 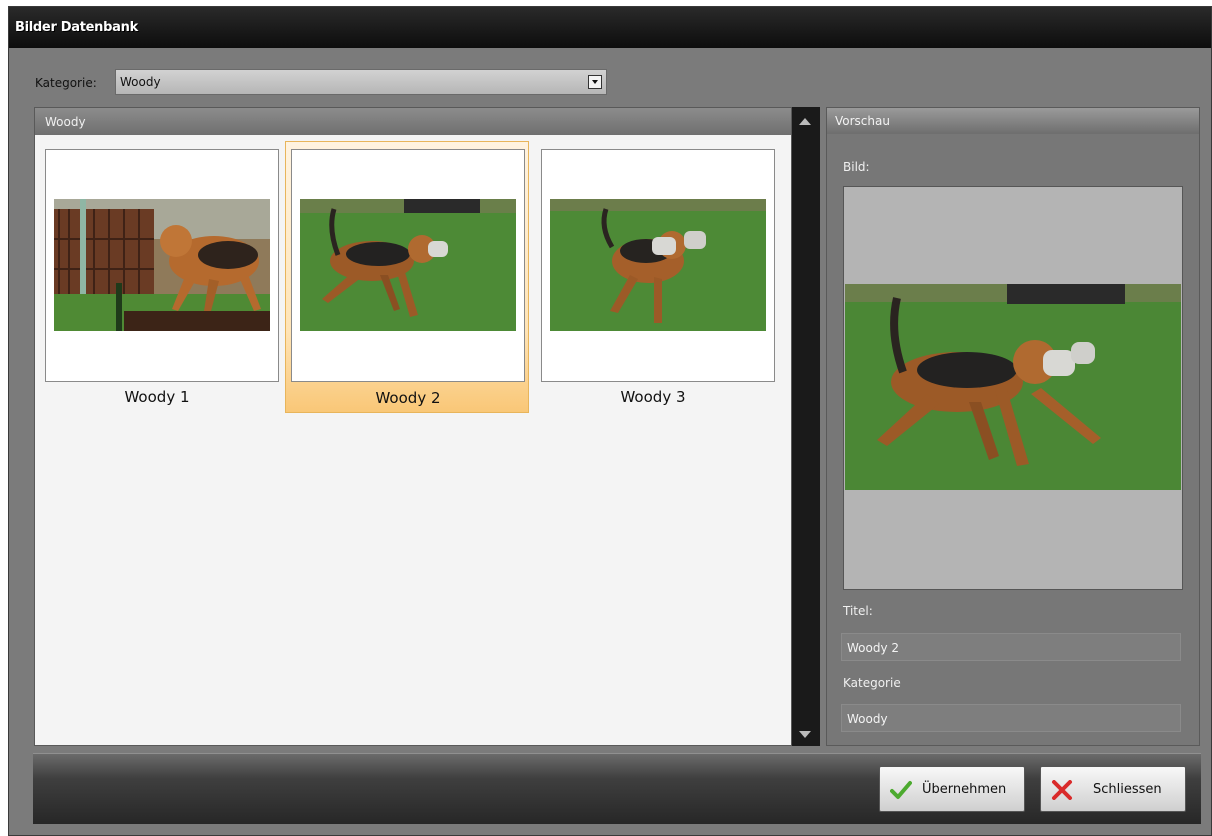 What do you see at coordinates (66, 83) in the screenshot?
I see `category-label: Kategorie:` at bounding box center [66, 83].